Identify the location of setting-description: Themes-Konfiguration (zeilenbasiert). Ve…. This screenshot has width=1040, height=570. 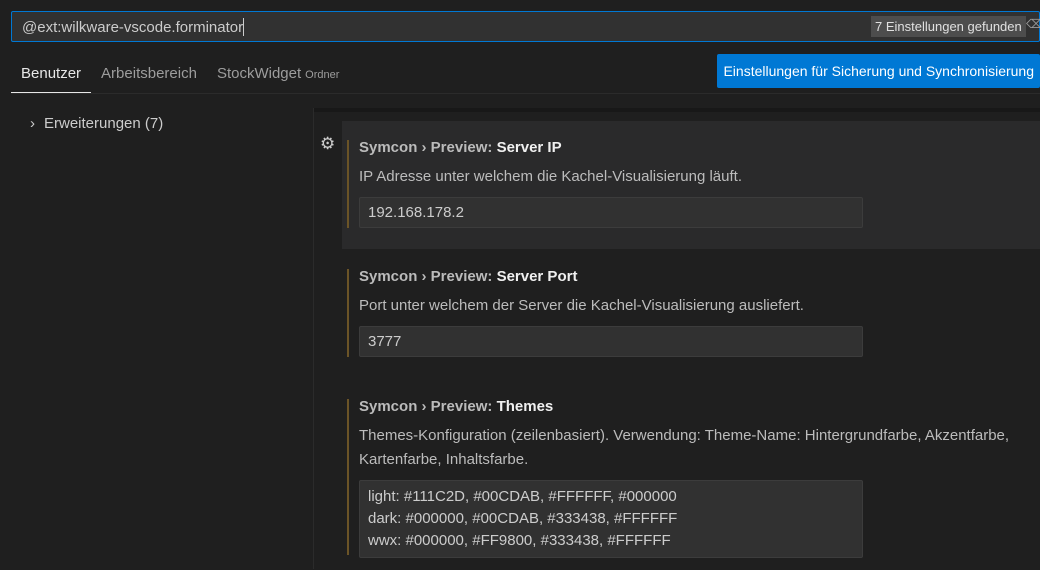
(684, 447).